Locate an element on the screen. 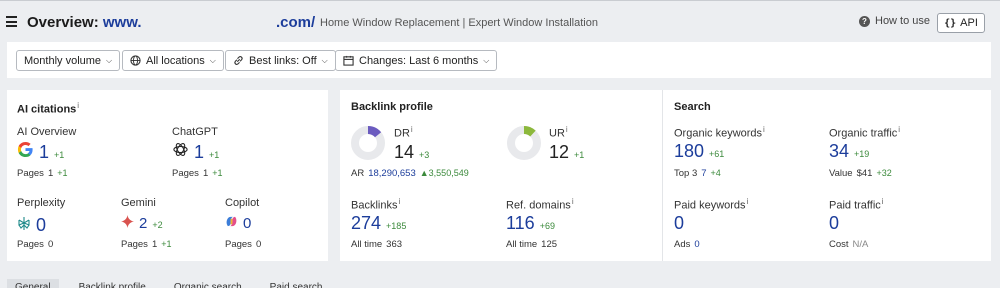  page-title: Overview: www. is located at coordinates (84, 22).